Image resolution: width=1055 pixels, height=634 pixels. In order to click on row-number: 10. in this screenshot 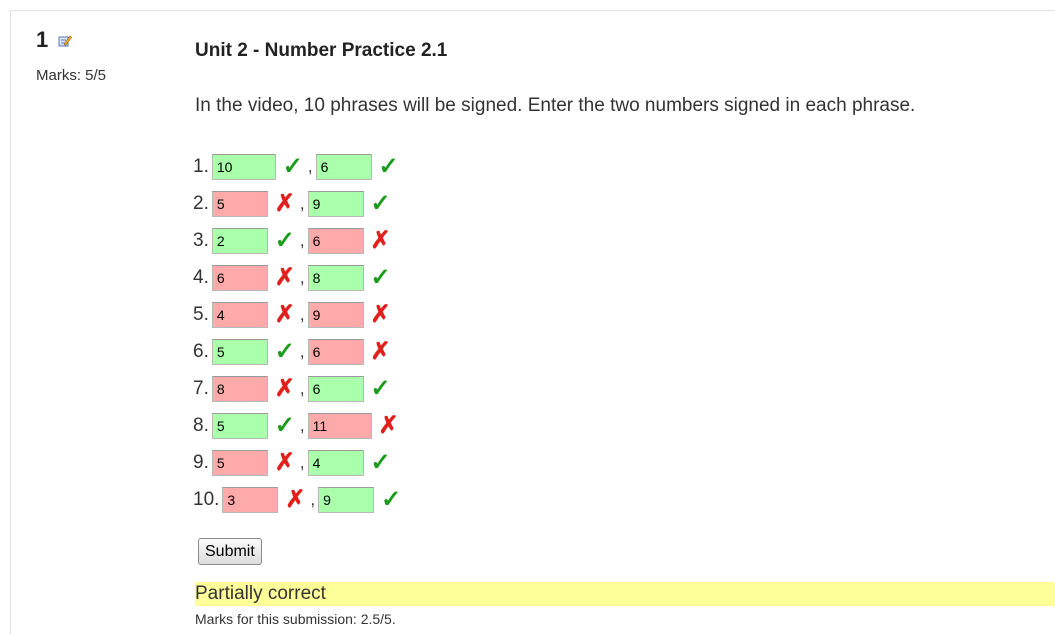, I will do `click(206, 499)`.